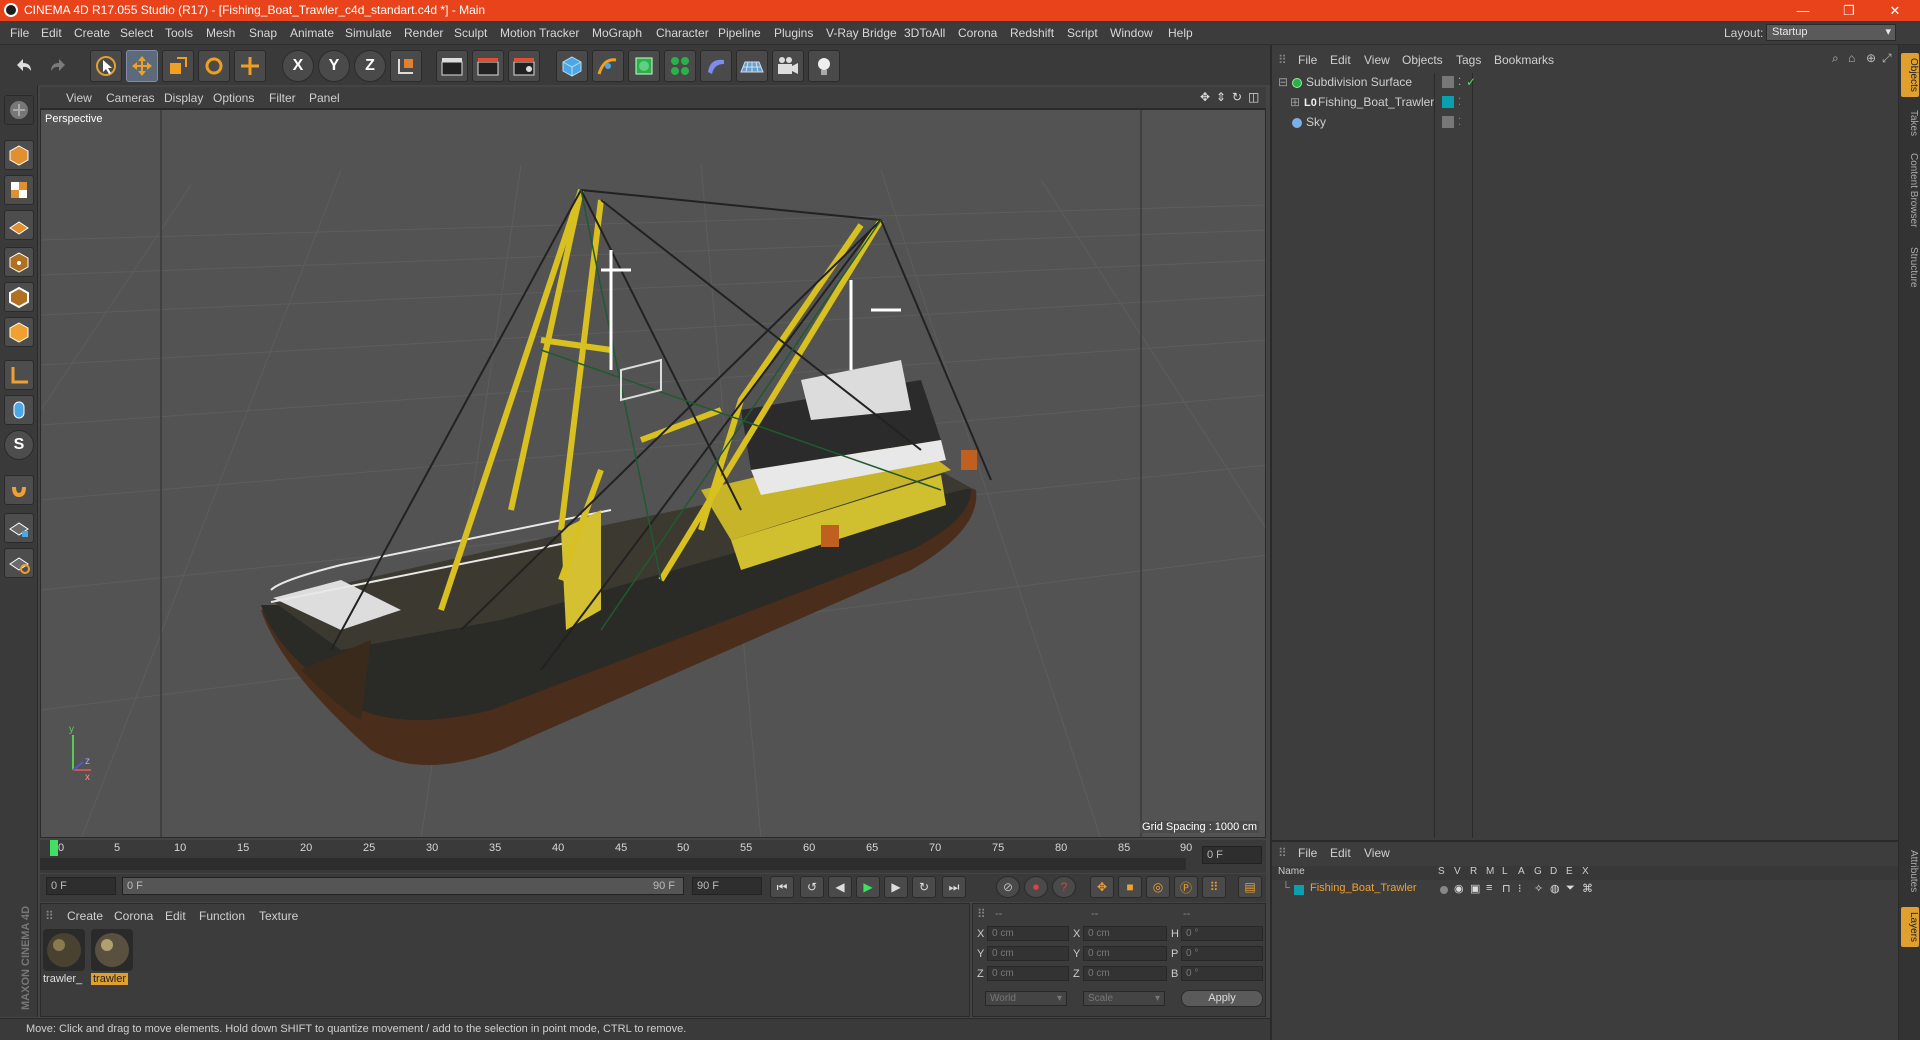 This screenshot has height=1040, width=1920. I want to click on polygons-mode-button, so click(19, 332).